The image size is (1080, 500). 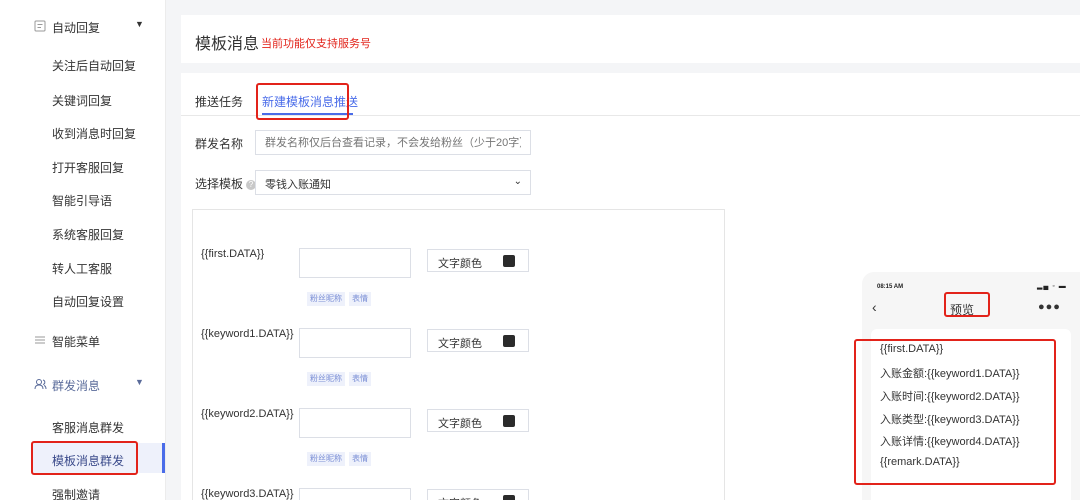 What do you see at coordinates (76, 386) in the screenshot?
I see `sidebar-group-label: 群发消息` at bounding box center [76, 386].